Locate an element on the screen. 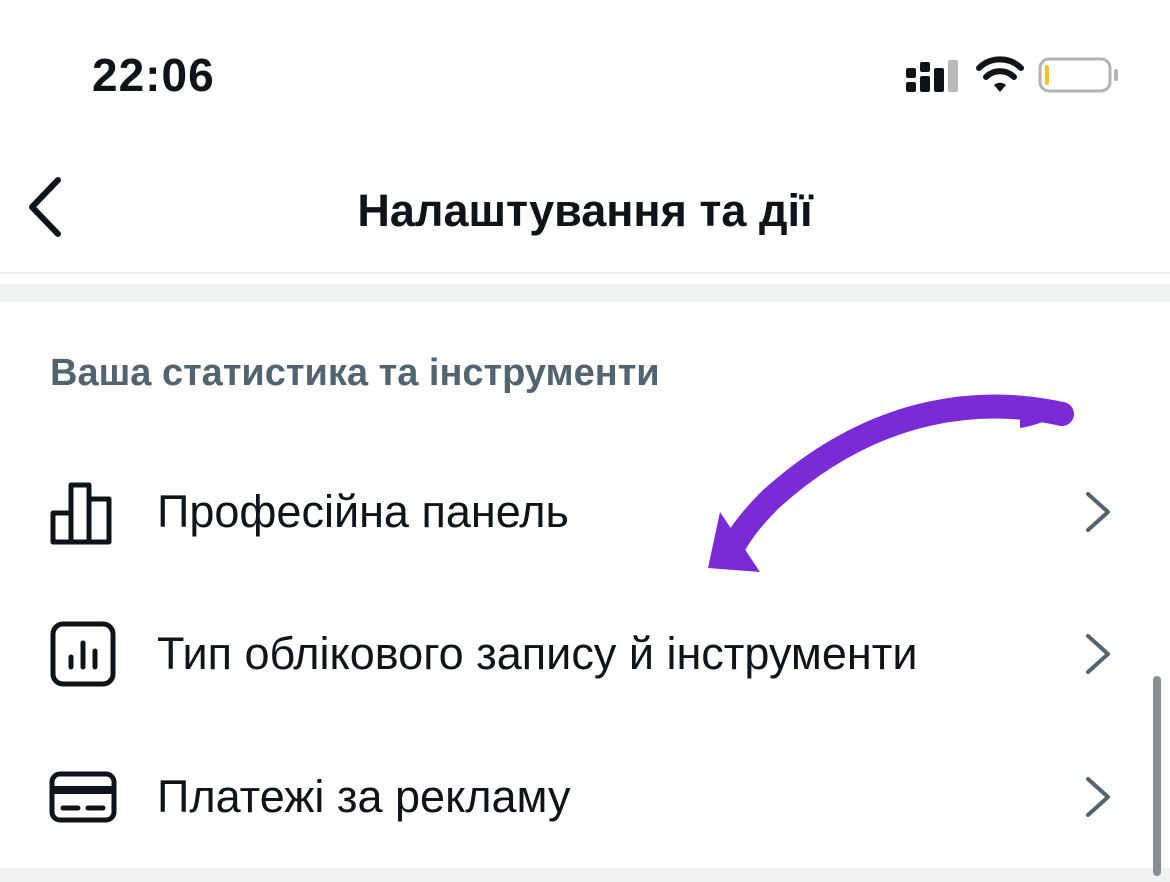 Image resolution: width=1170 pixels, height=882 pixels. menu-item-label: Тип облікового запису й інструменти is located at coordinates (537, 653).